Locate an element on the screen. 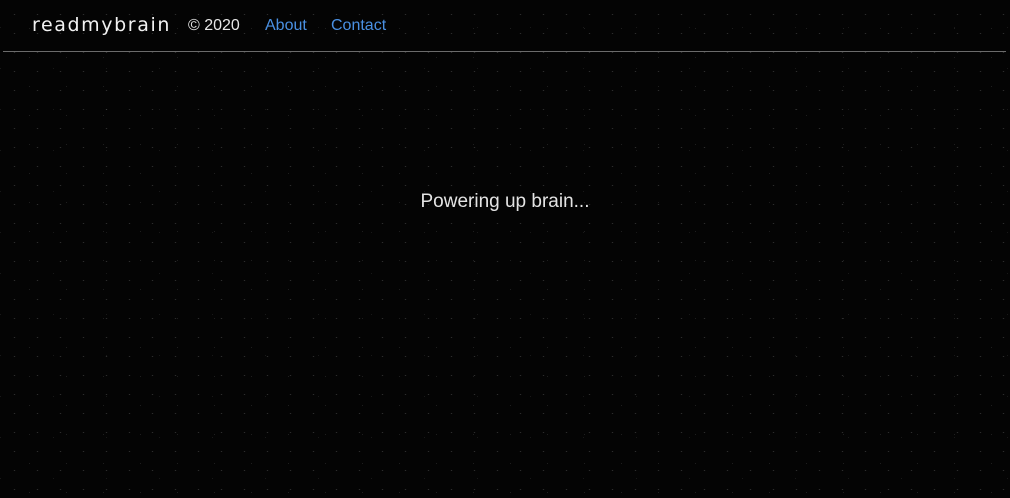  copyright-text: © 2020 is located at coordinates (214, 25).